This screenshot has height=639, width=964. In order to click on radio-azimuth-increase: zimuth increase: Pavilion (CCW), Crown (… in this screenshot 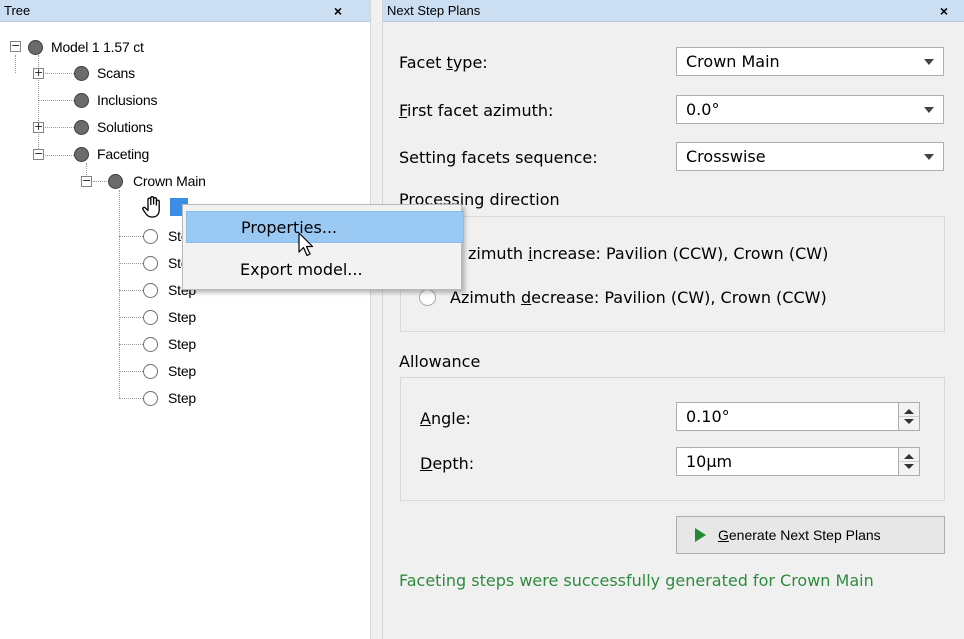, I will do `click(614, 253)`.